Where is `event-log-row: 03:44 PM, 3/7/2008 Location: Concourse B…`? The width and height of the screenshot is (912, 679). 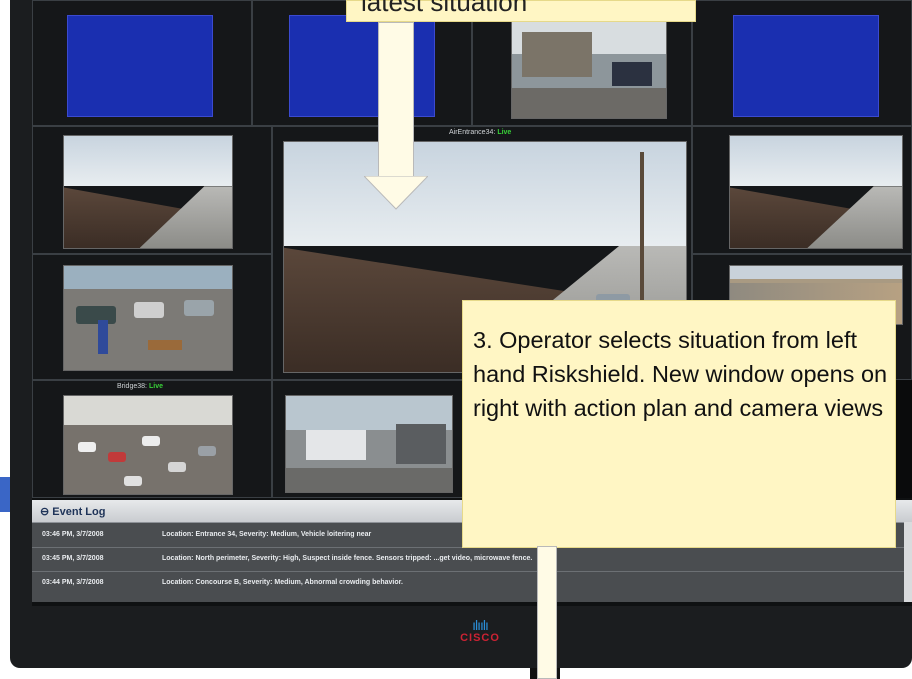 event-log-row: 03:44 PM, 3/7/2008 Location: Concourse B… is located at coordinates (468, 583).